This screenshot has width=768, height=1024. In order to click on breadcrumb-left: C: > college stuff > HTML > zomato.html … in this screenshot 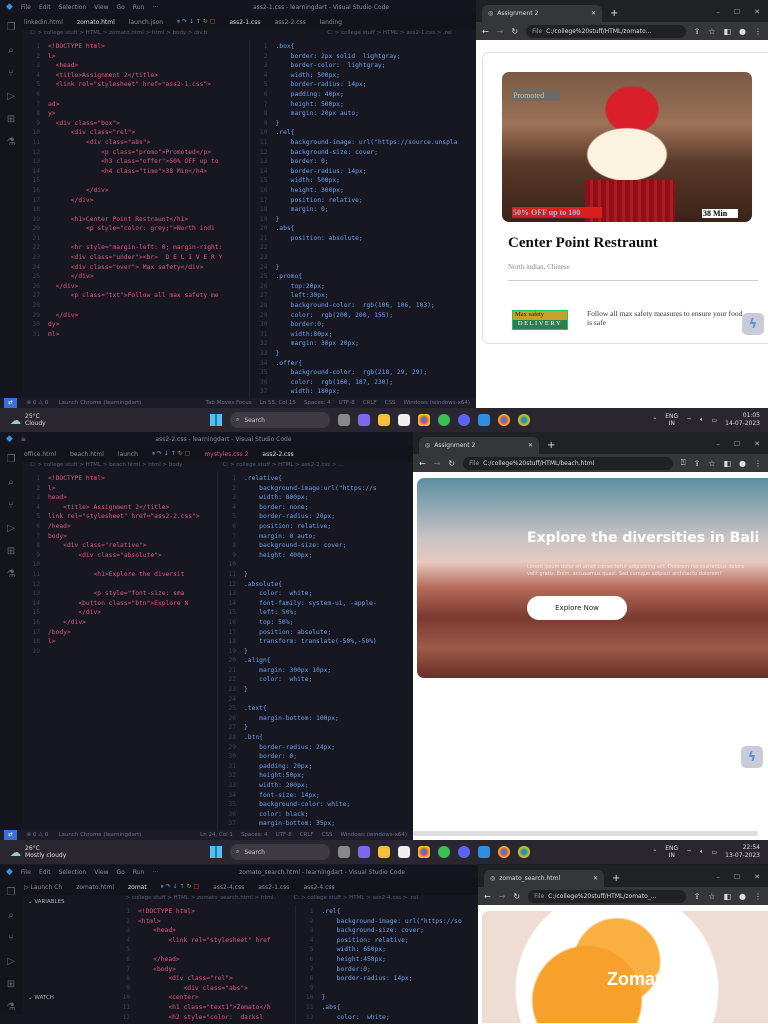, I will do `click(118, 35)`.